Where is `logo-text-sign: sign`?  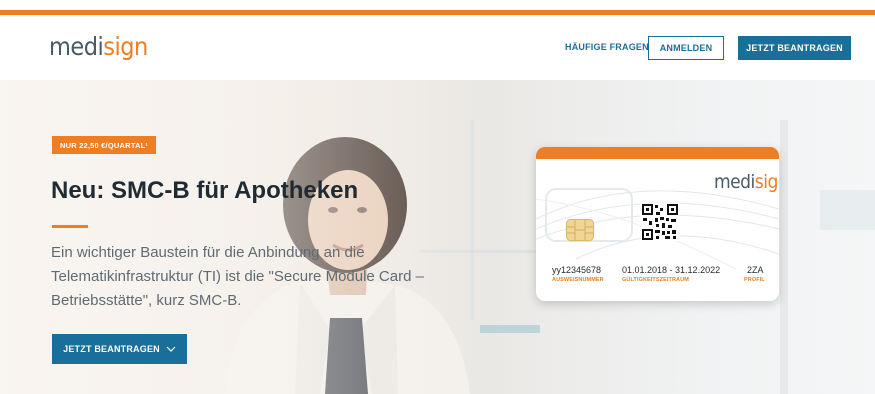 logo-text-sign: sign is located at coordinates (125, 46).